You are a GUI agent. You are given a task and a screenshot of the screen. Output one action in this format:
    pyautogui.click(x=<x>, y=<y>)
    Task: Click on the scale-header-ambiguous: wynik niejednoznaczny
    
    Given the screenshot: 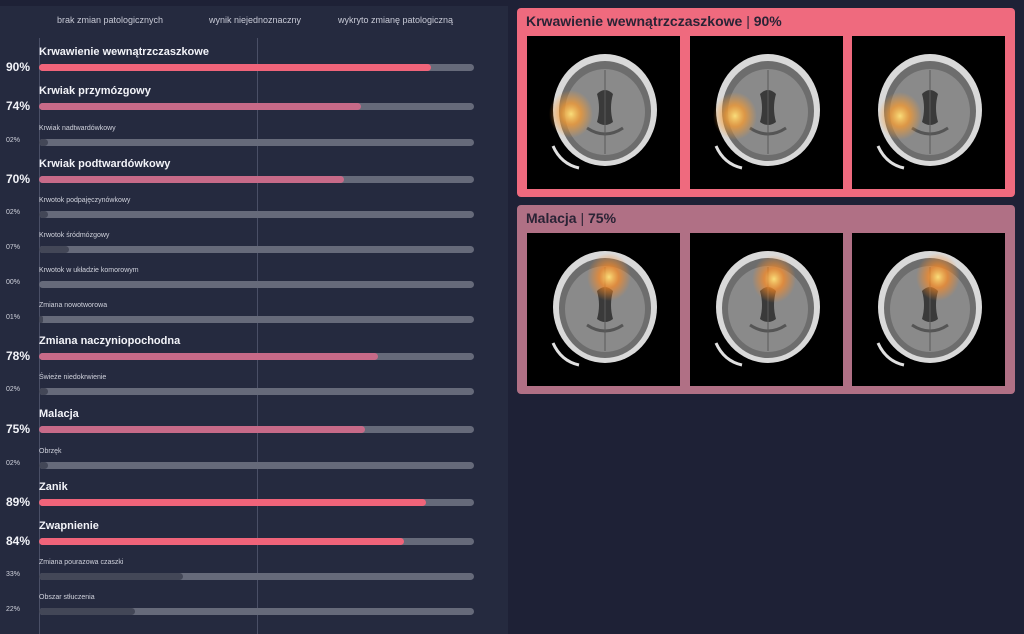 What is the action you would take?
    pyautogui.click(x=255, y=20)
    